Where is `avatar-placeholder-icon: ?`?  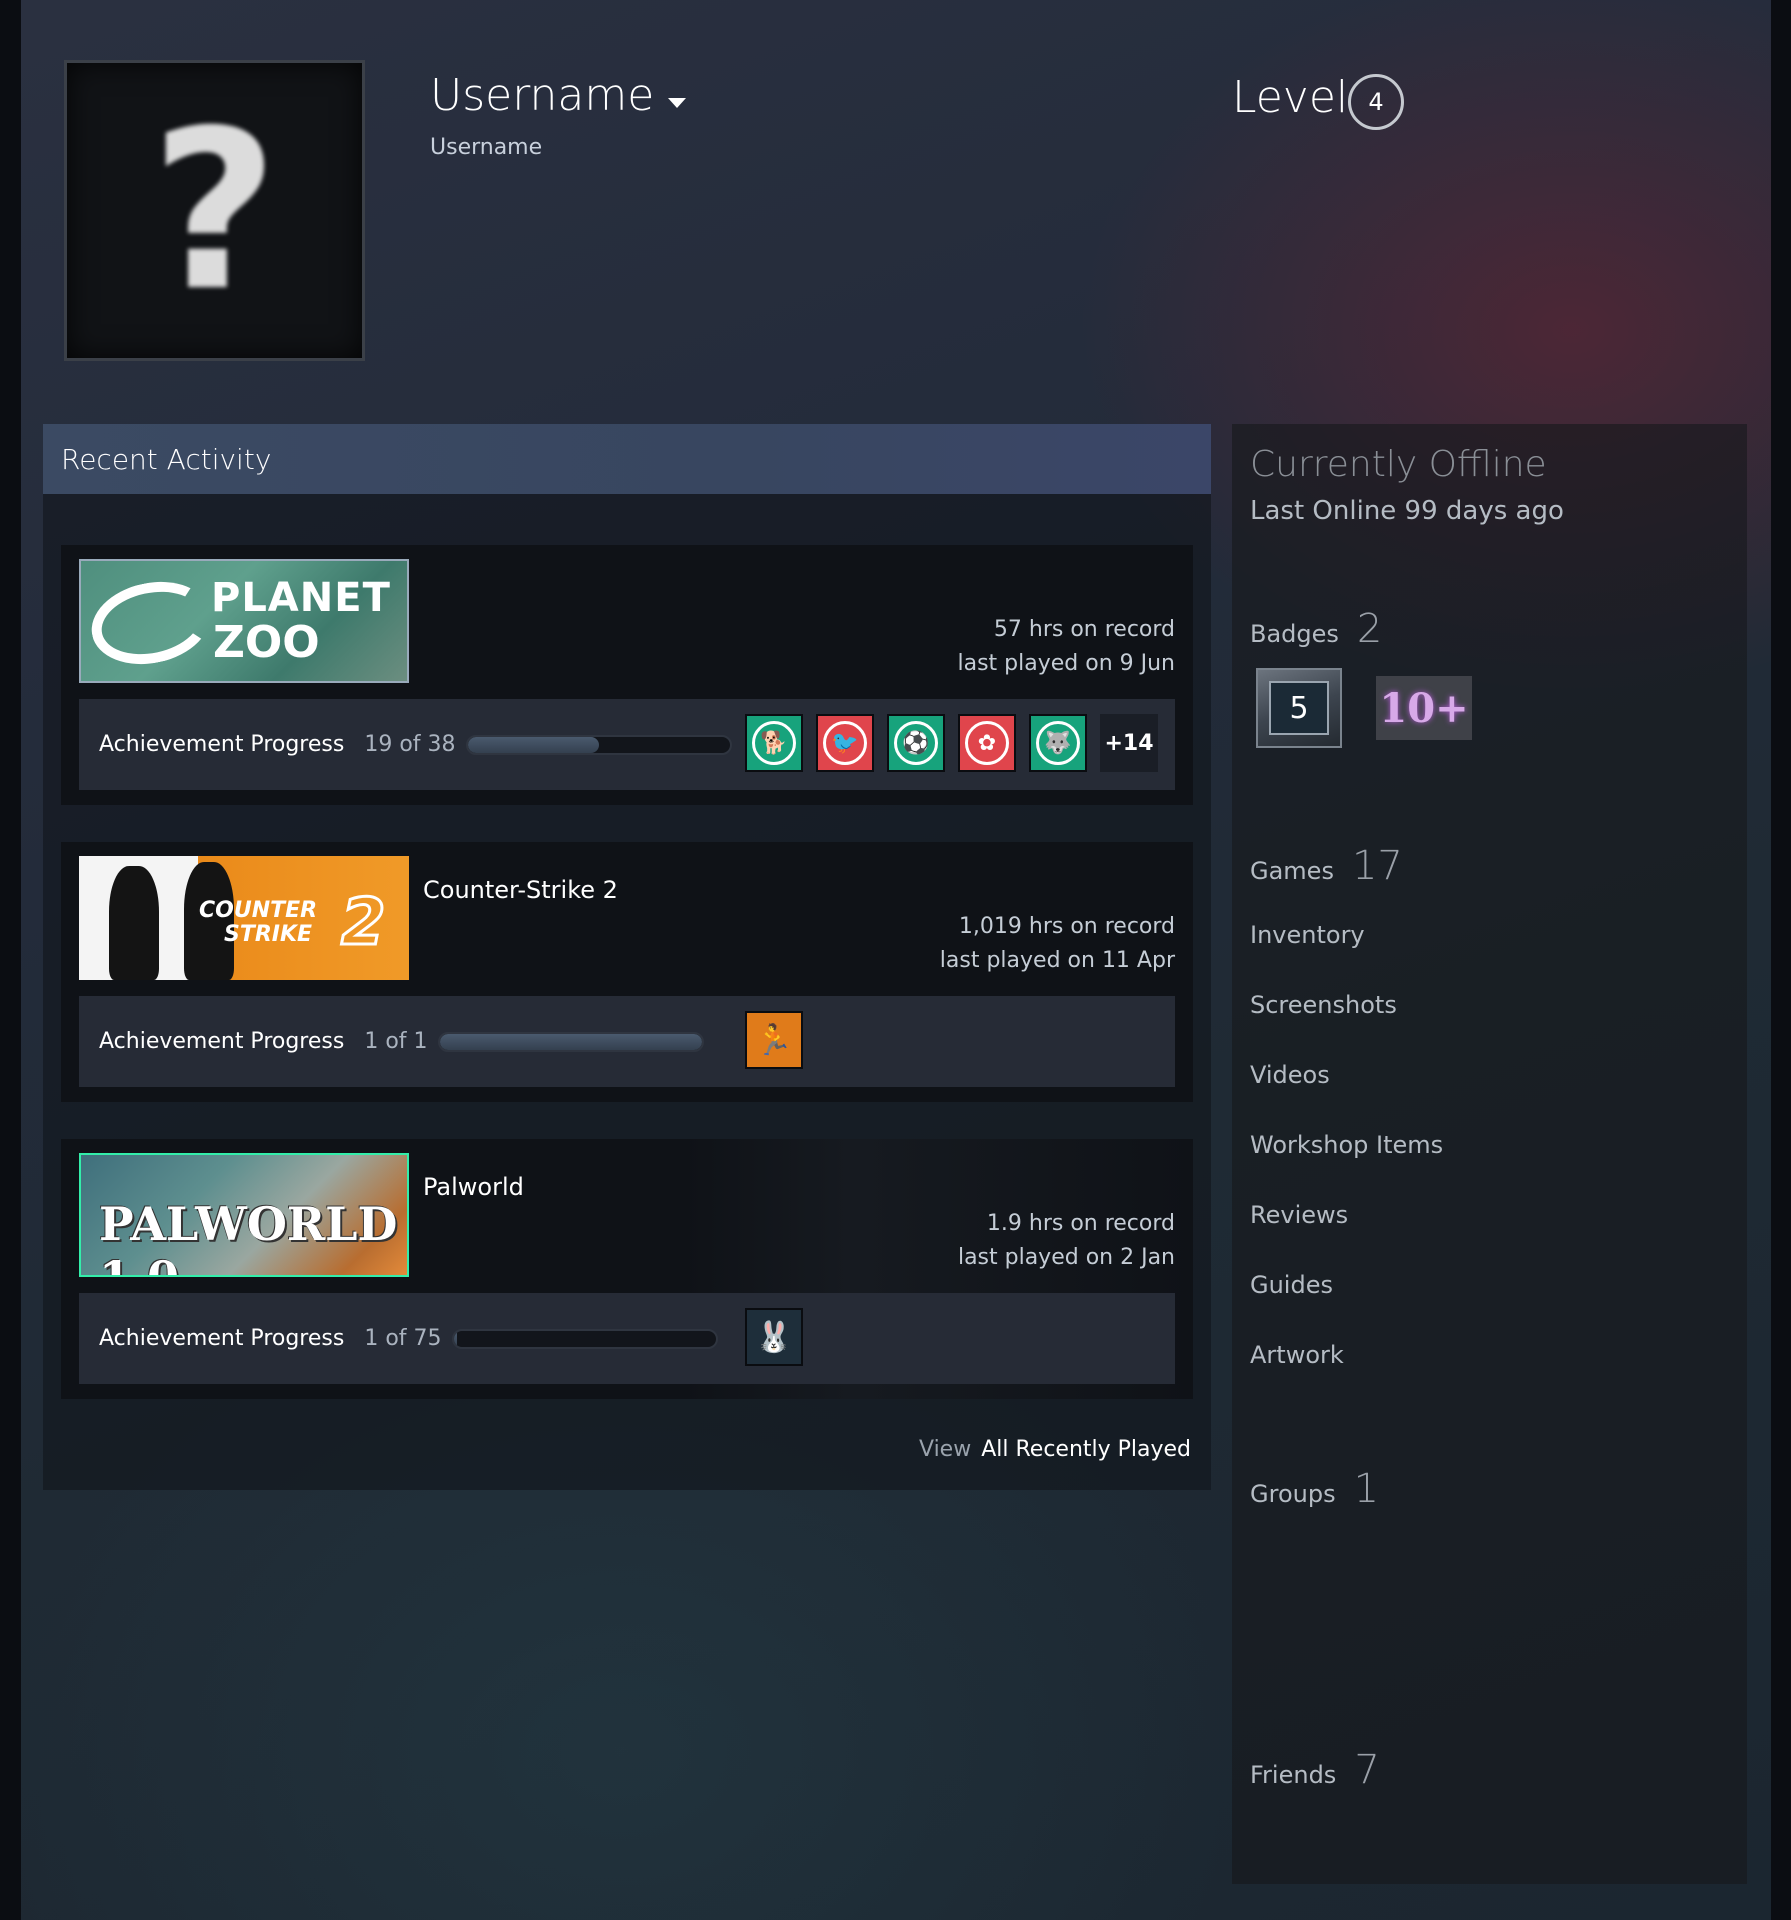 avatar-placeholder-icon: ? is located at coordinates (214, 210).